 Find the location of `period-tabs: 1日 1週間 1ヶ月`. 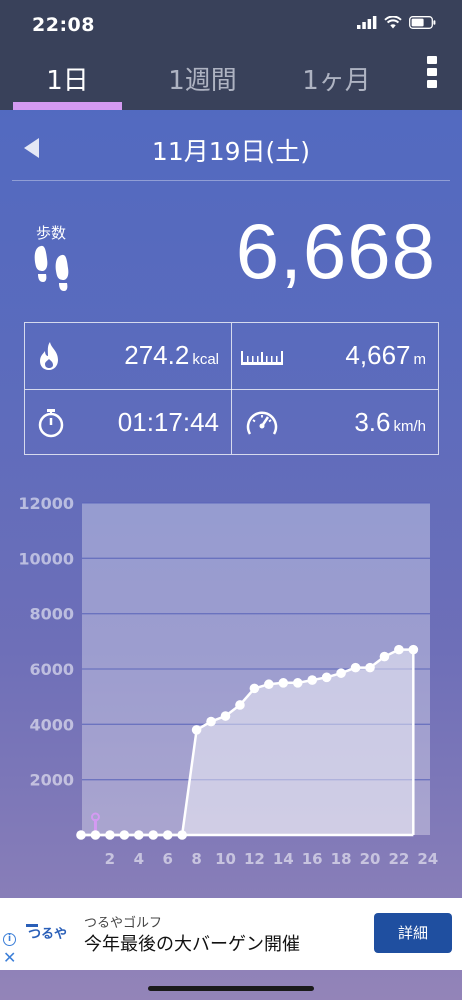

period-tabs: 1日 1週間 1ヶ月 is located at coordinates (231, 81).